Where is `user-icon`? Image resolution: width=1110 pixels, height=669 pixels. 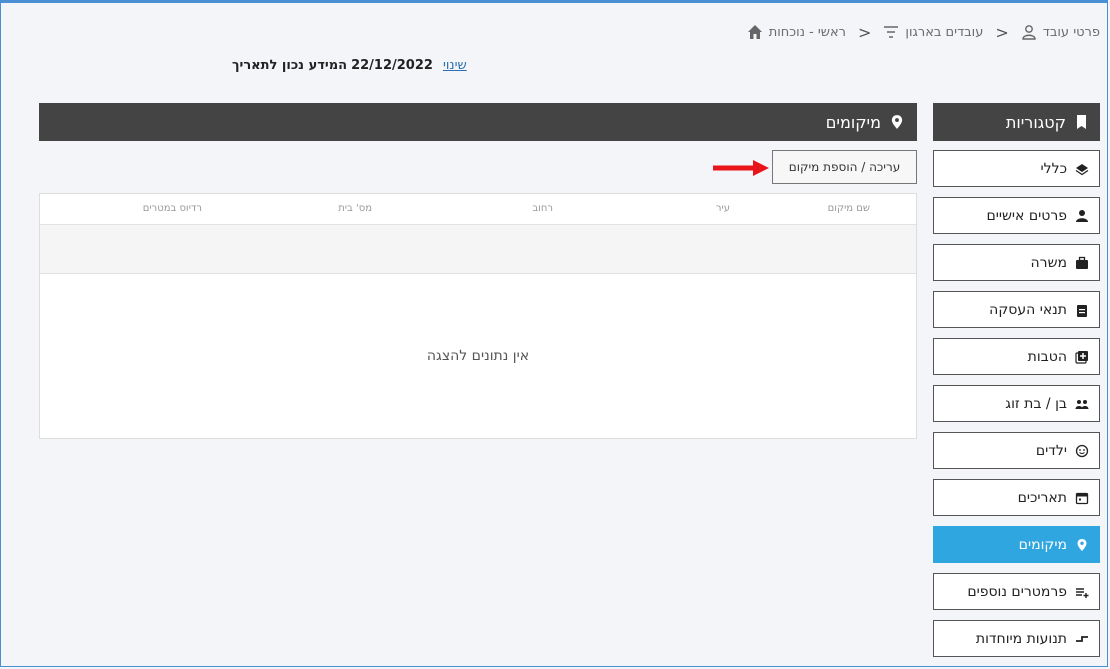
user-icon is located at coordinates (1029, 32).